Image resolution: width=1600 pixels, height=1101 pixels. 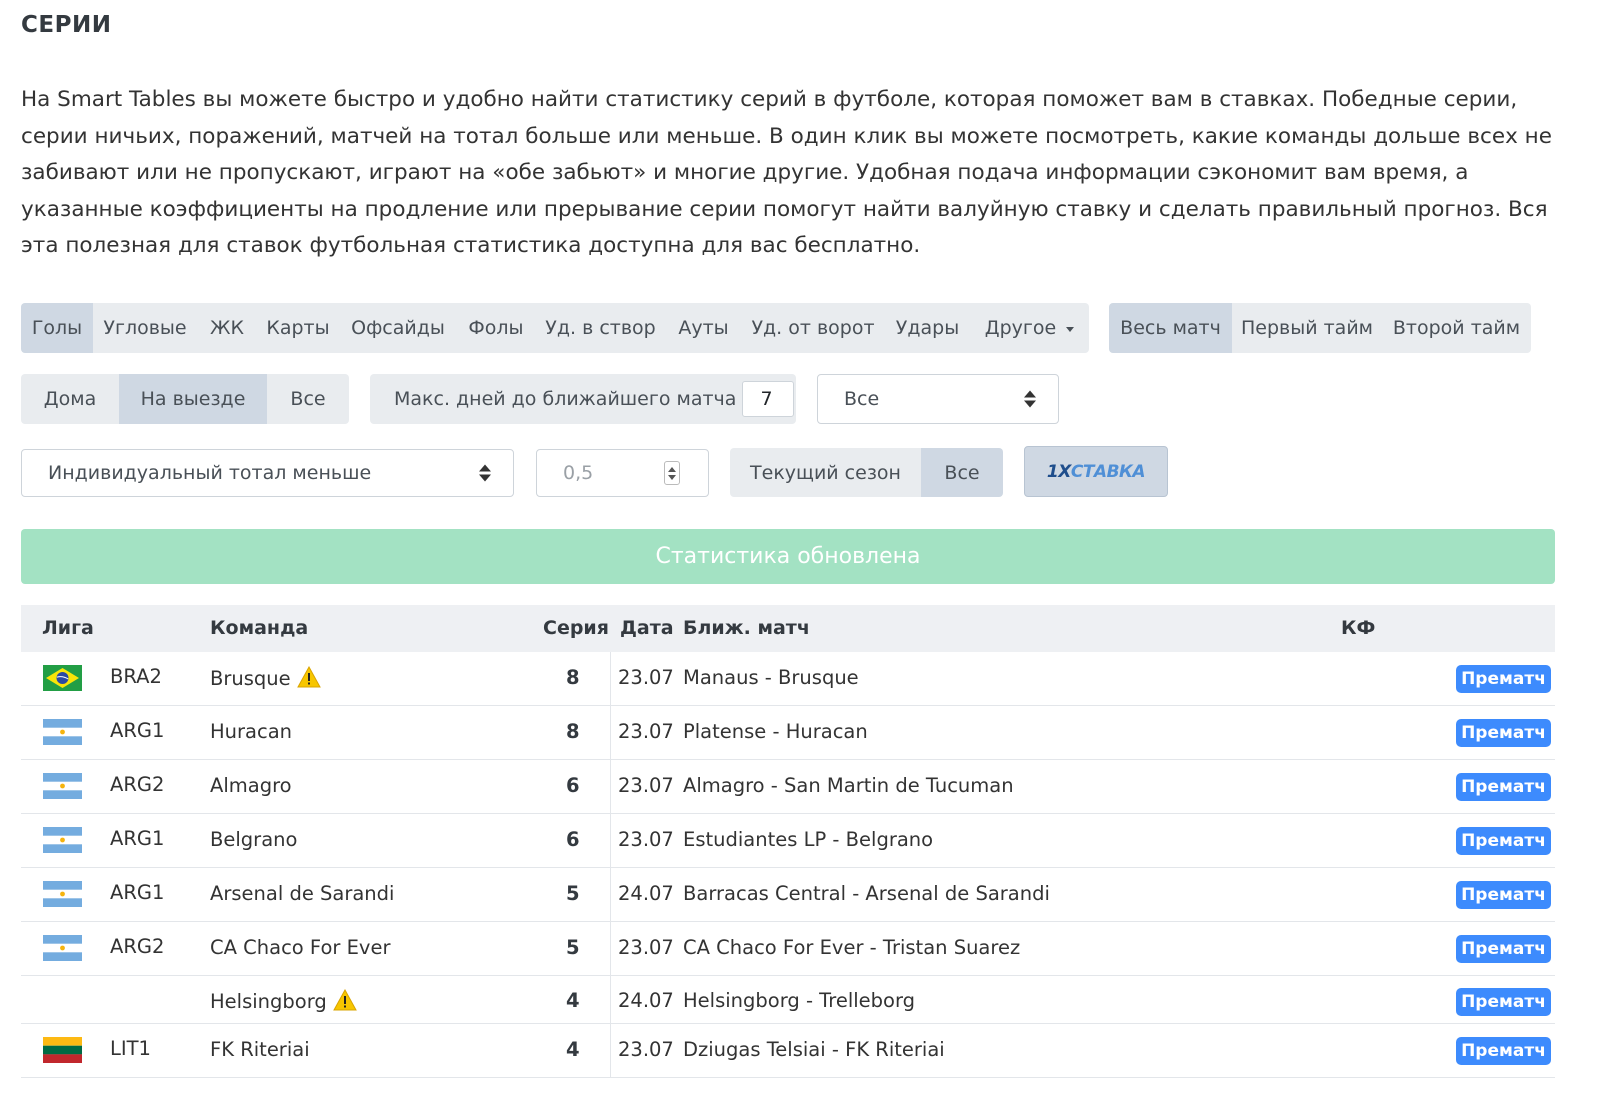 What do you see at coordinates (573, 785) in the screenshot?
I see `series-count: 6` at bounding box center [573, 785].